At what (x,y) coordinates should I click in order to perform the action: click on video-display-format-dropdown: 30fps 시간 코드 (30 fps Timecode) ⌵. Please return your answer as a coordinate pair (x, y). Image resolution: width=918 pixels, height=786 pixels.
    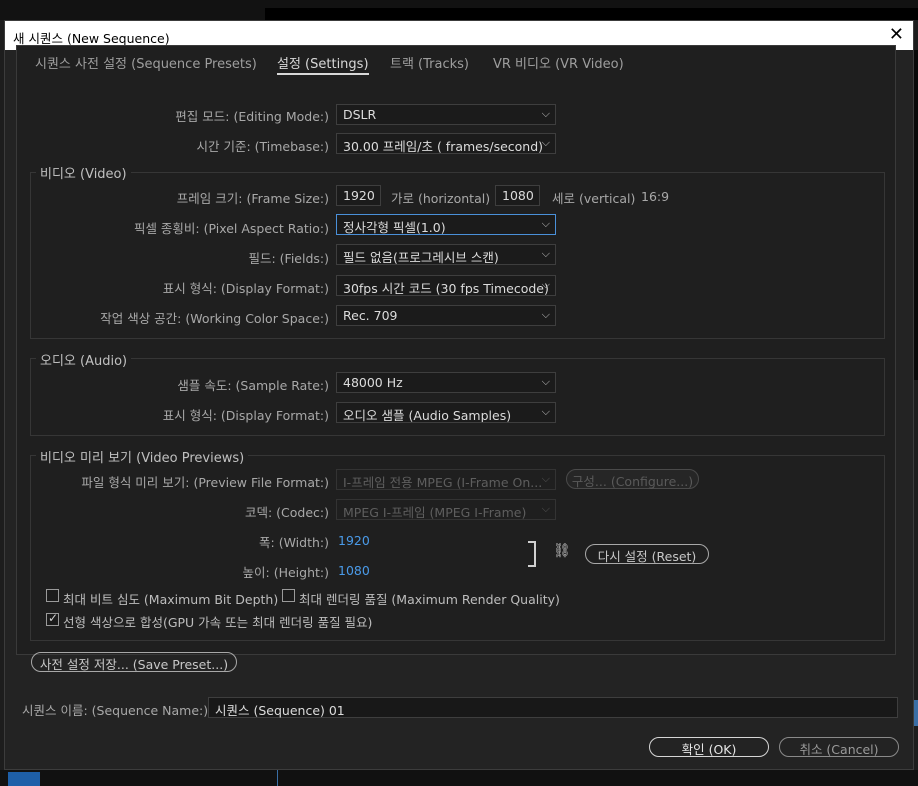
    Looking at the image, I should click on (446, 285).